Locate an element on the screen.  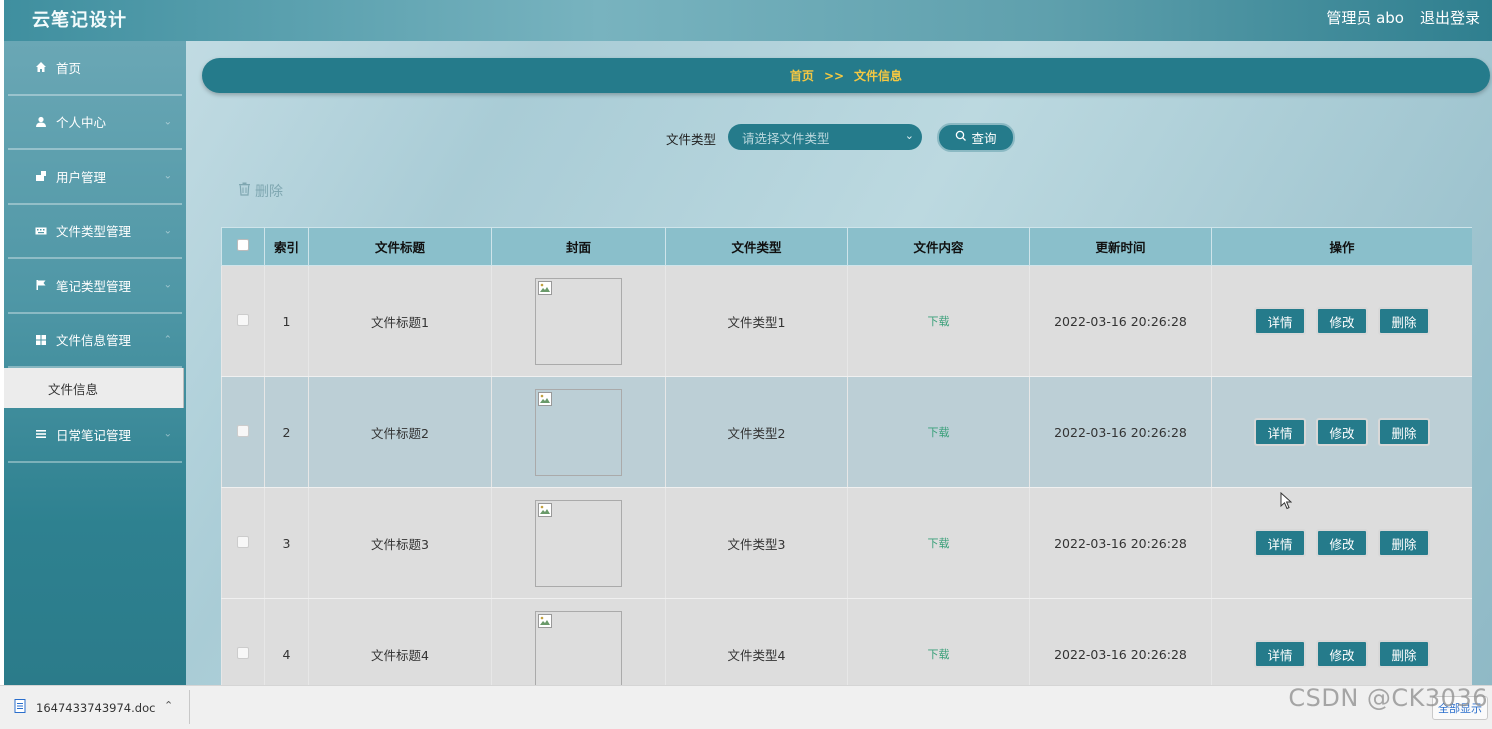
row-type: 文件类型1 is located at coordinates (756, 321).